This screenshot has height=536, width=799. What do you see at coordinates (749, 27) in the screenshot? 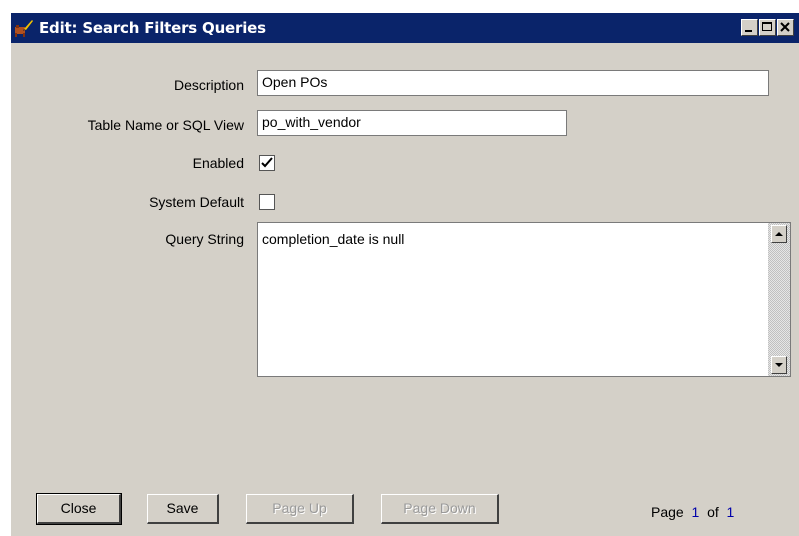
I see `minimize-button` at bounding box center [749, 27].